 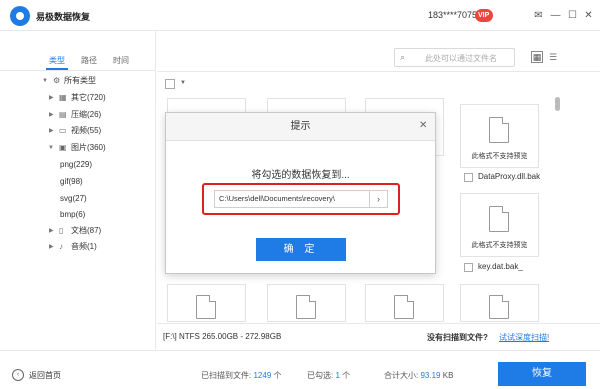 I want to click on total-size-value: 93.19, so click(x=430, y=375).